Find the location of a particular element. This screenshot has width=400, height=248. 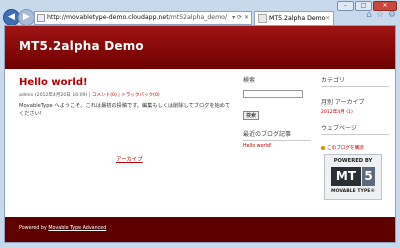

category-heading: カテゴリ is located at coordinates (355, 81).